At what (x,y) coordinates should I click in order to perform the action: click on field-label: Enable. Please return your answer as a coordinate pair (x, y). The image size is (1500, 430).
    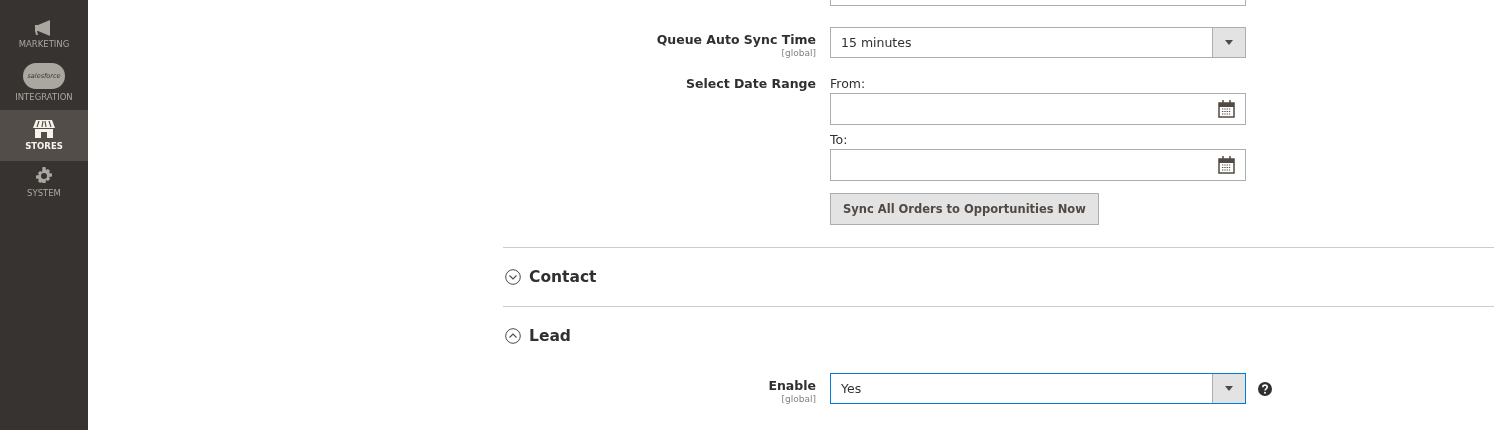
    Looking at the image, I should click on (792, 385).